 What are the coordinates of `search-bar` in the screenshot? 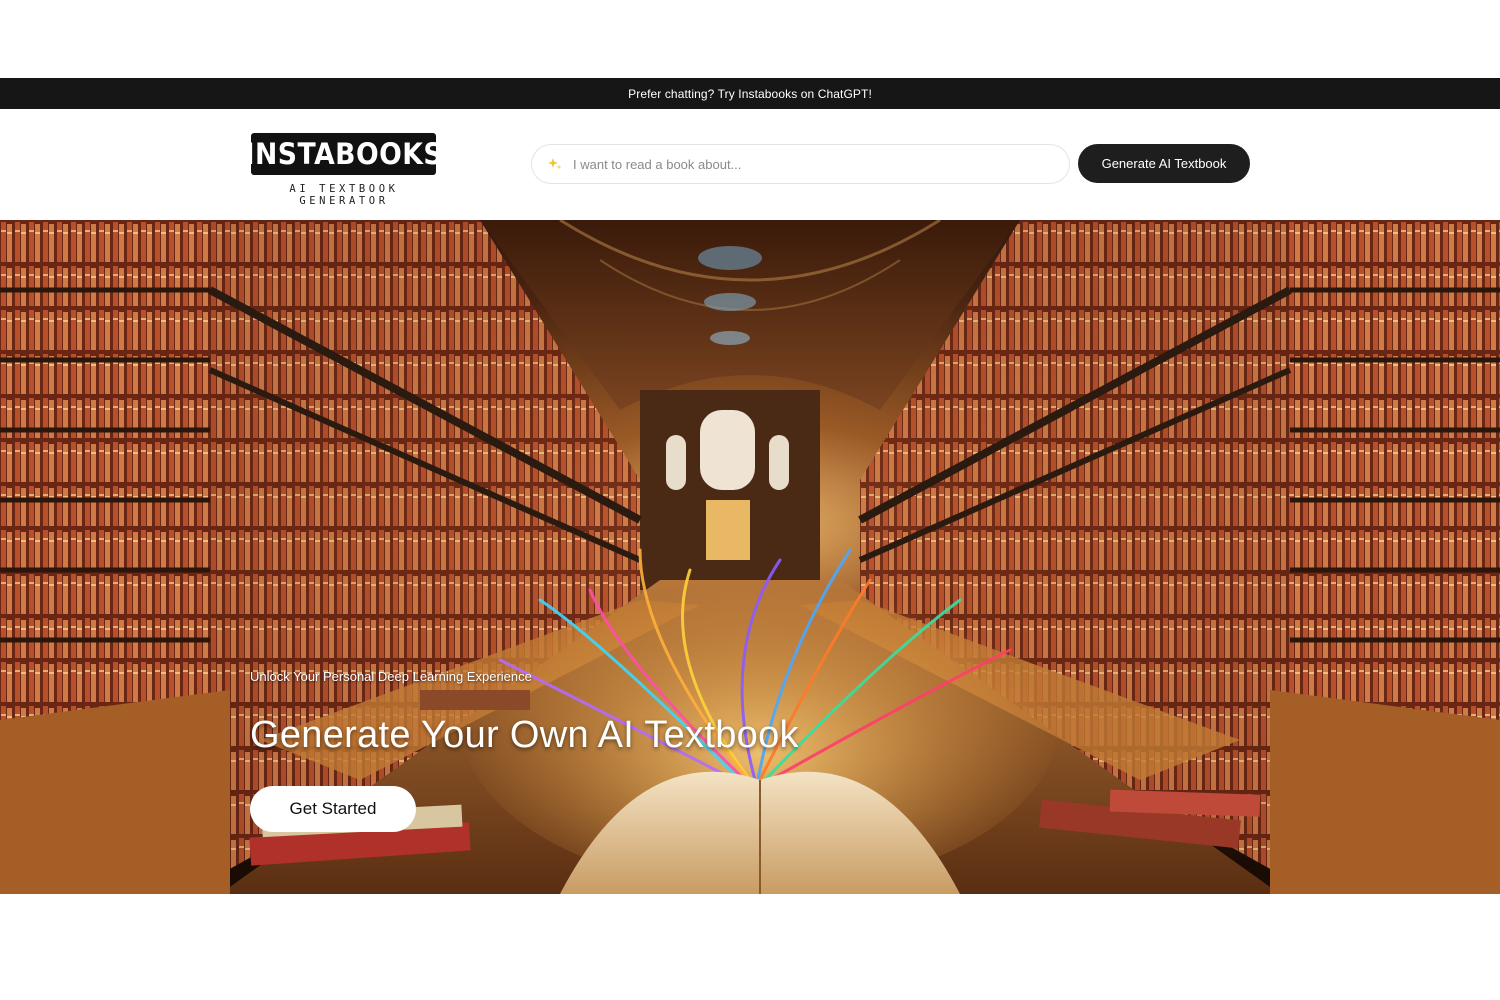 It's located at (800, 164).